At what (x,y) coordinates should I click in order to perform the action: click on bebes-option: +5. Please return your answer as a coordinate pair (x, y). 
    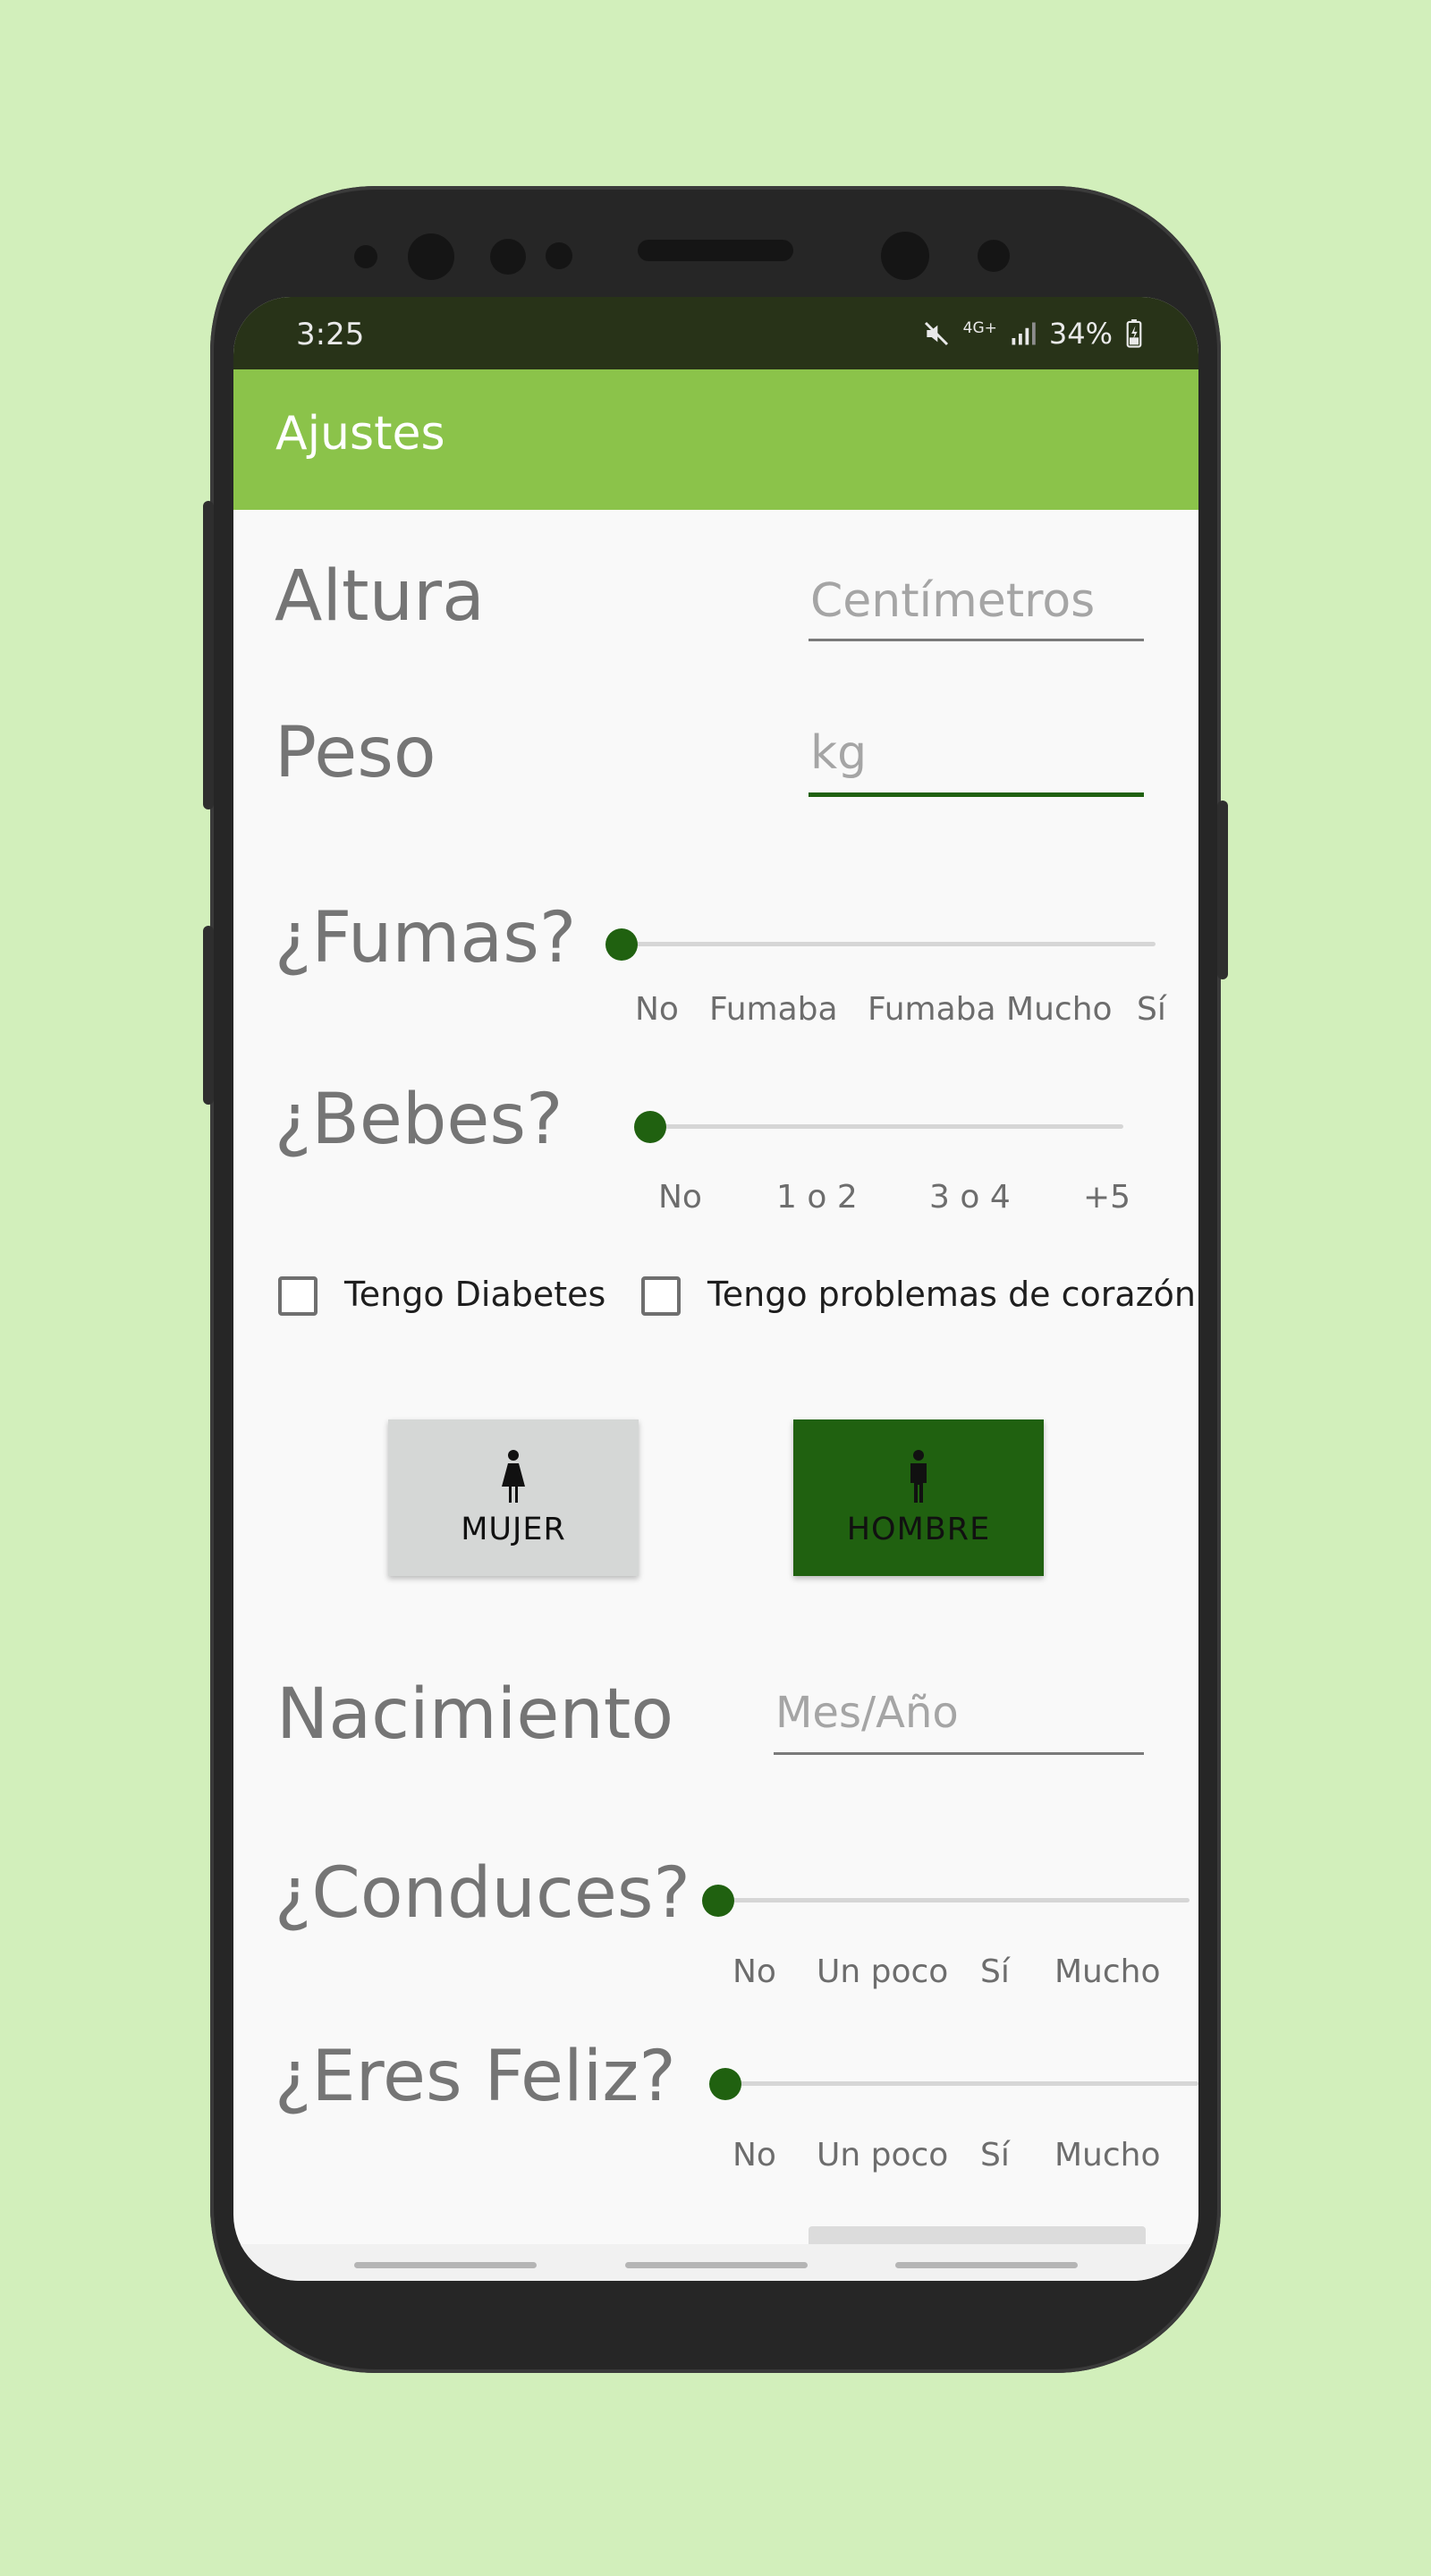
    Looking at the image, I should click on (1107, 1197).